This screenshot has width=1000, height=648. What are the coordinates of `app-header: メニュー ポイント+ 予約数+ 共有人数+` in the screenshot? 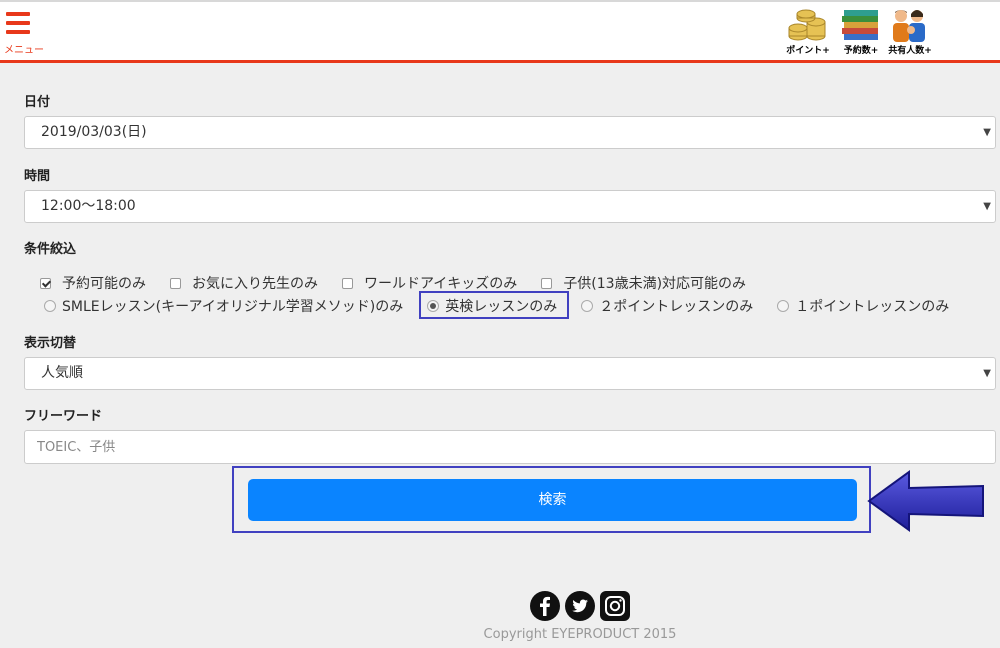 It's located at (500, 30).